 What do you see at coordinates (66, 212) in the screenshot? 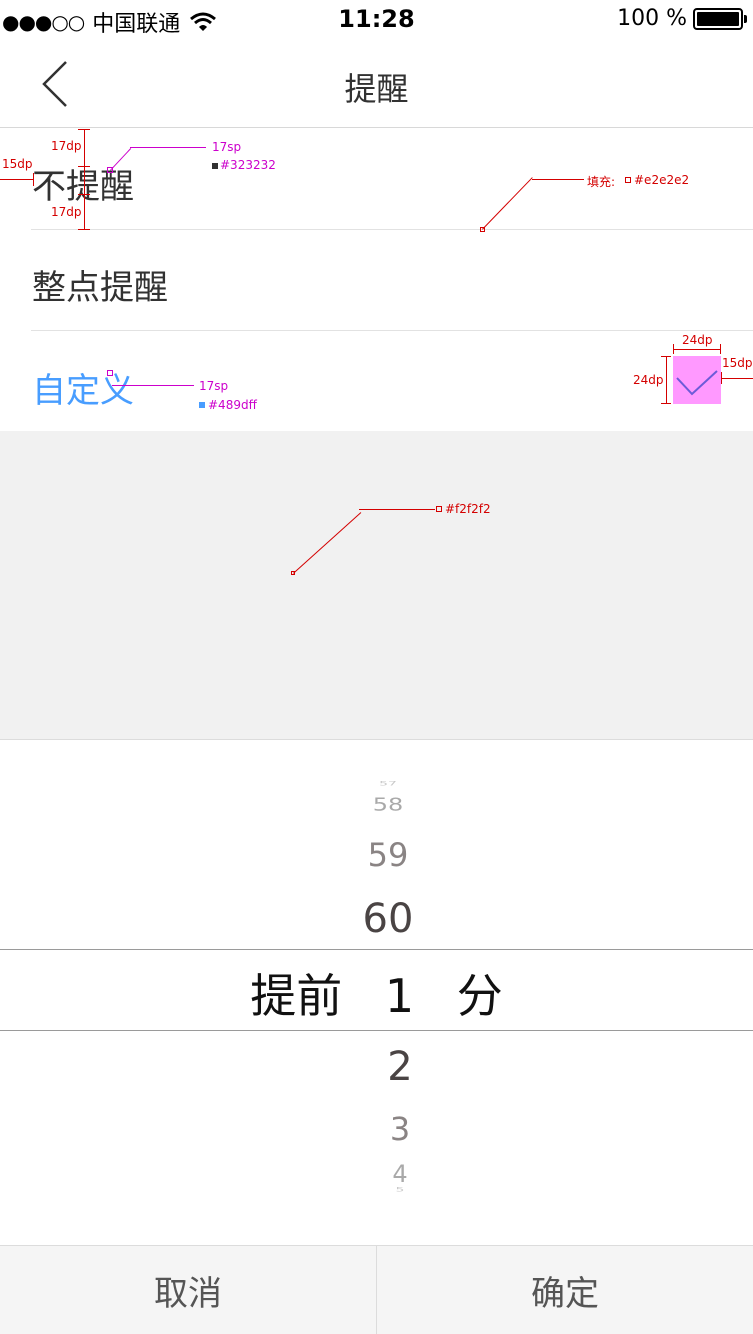
I see `annotation-pad-bottom: 17dp` at bounding box center [66, 212].